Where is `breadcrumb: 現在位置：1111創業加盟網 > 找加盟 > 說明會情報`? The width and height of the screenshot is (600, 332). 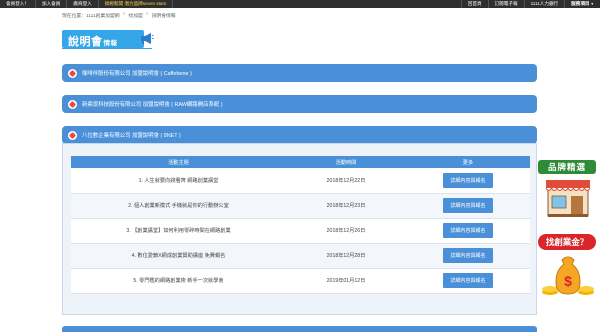 breadcrumb: 現在位置：1111創業加盟網 > 找加盟 > 說明會情報 is located at coordinates (119, 15).